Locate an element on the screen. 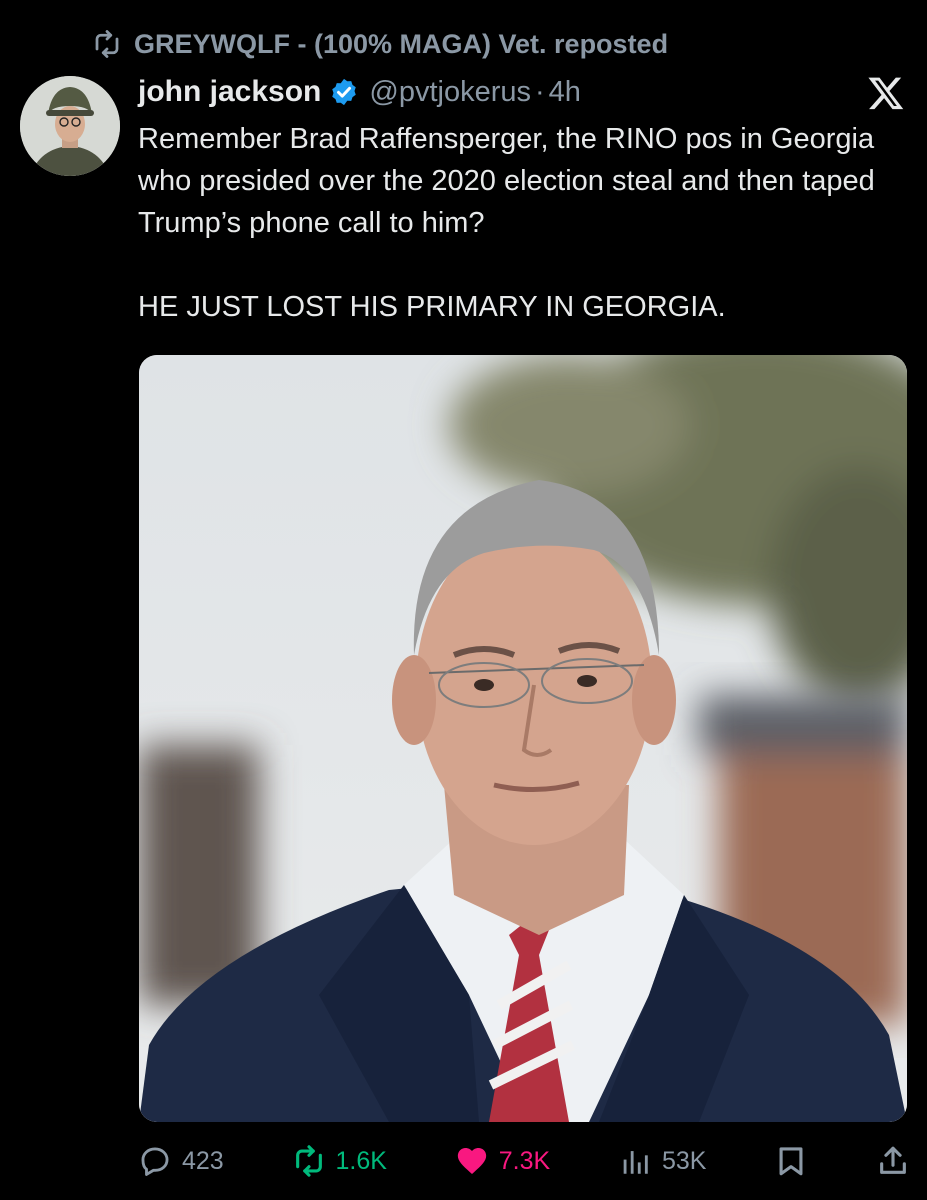  bookmark-icon is located at coordinates (791, 1161).